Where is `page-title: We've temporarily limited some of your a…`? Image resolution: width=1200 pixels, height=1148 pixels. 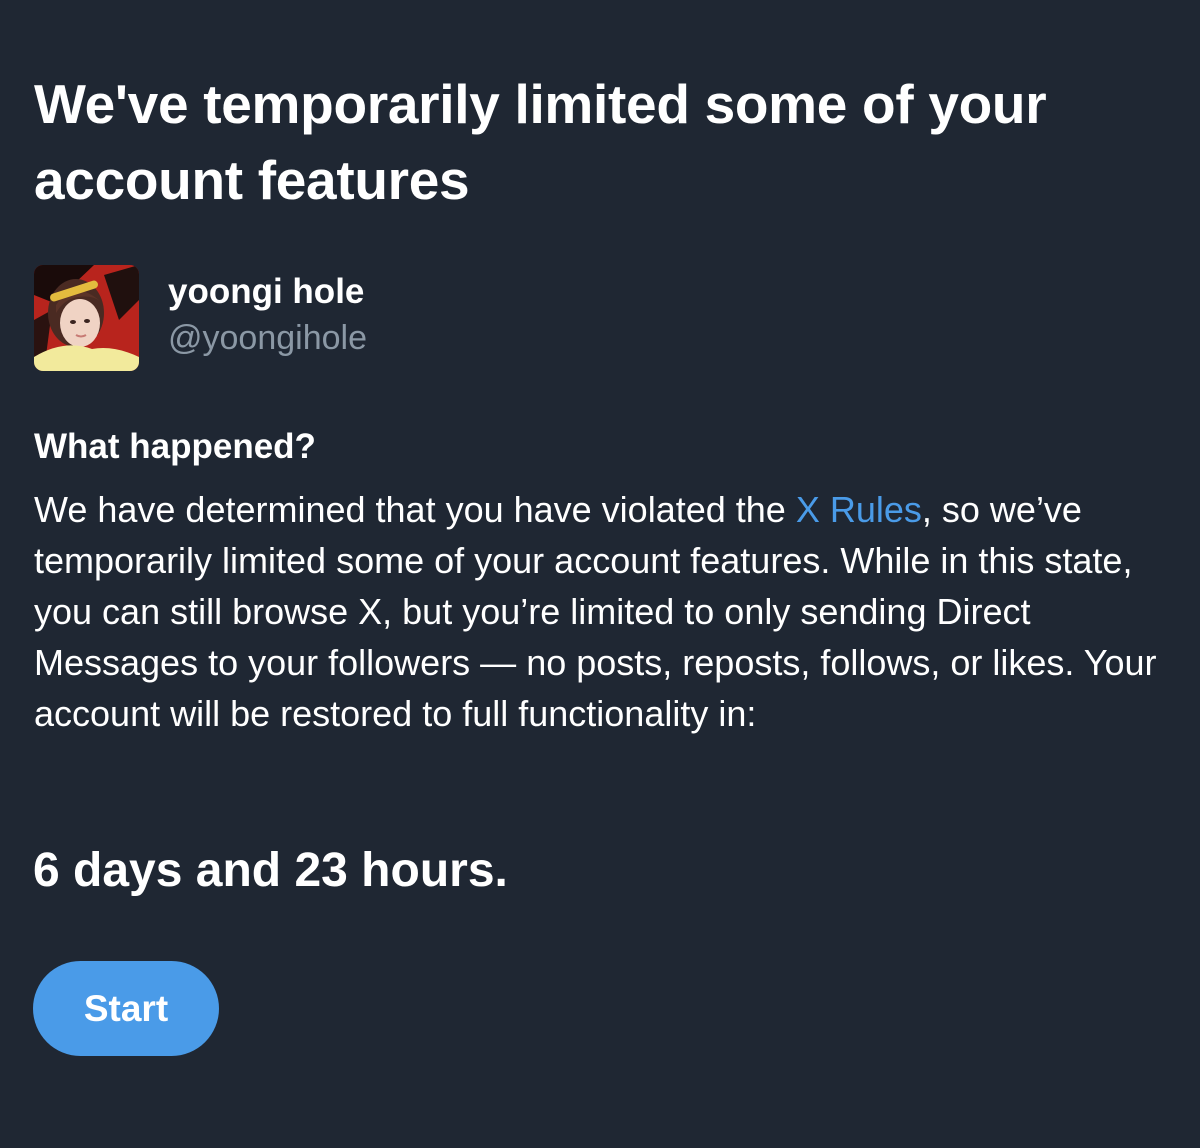 page-title: We've temporarily limited some of your a… is located at coordinates (540, 142).